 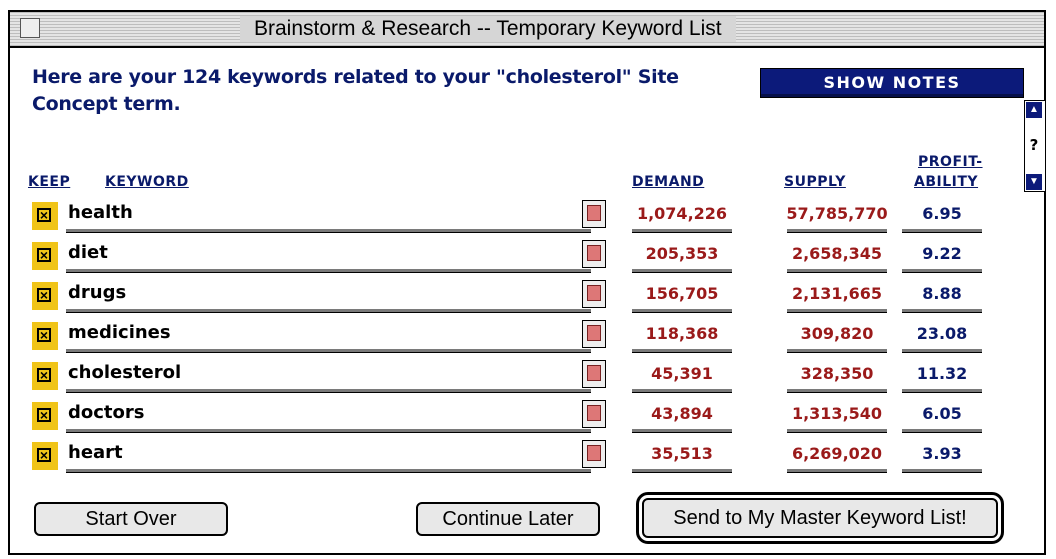 I want to click on scroll-up-arrow-icon: ▲, so click(x=1034, y=110).